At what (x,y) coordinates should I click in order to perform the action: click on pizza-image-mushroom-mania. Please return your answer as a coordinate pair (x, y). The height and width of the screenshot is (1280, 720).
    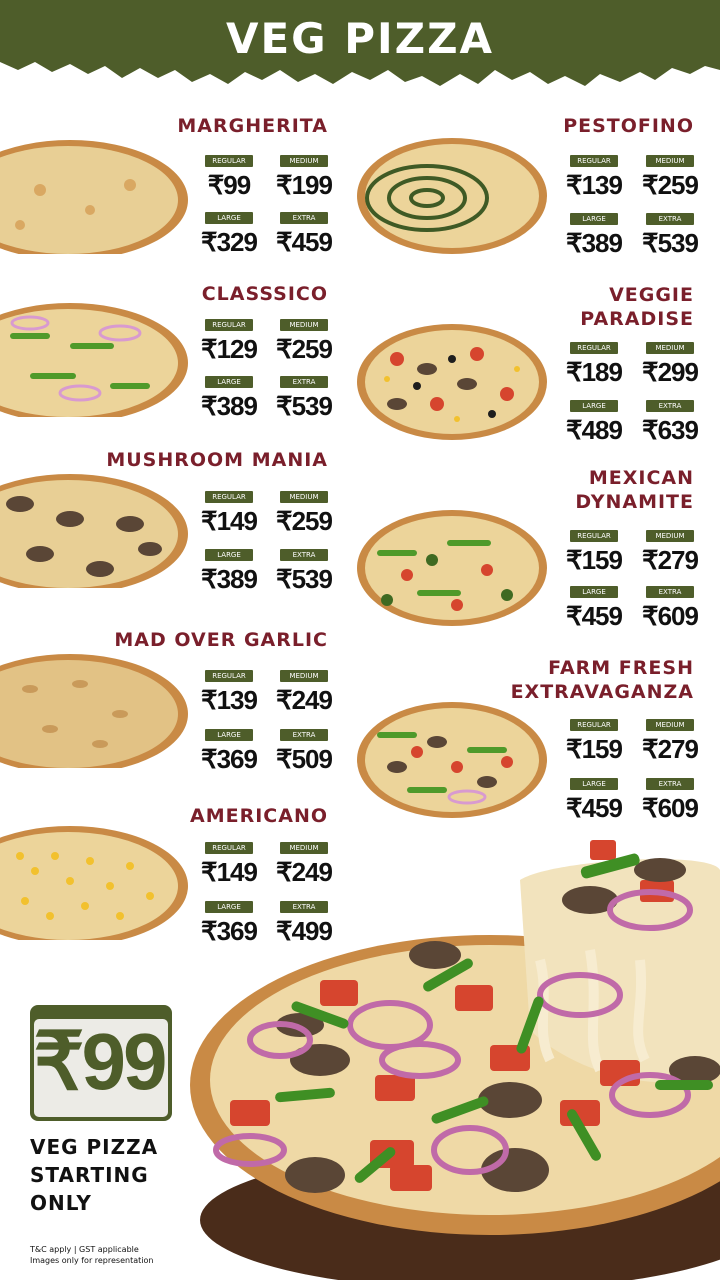
    Looking at the image, I should click on (94, 531).